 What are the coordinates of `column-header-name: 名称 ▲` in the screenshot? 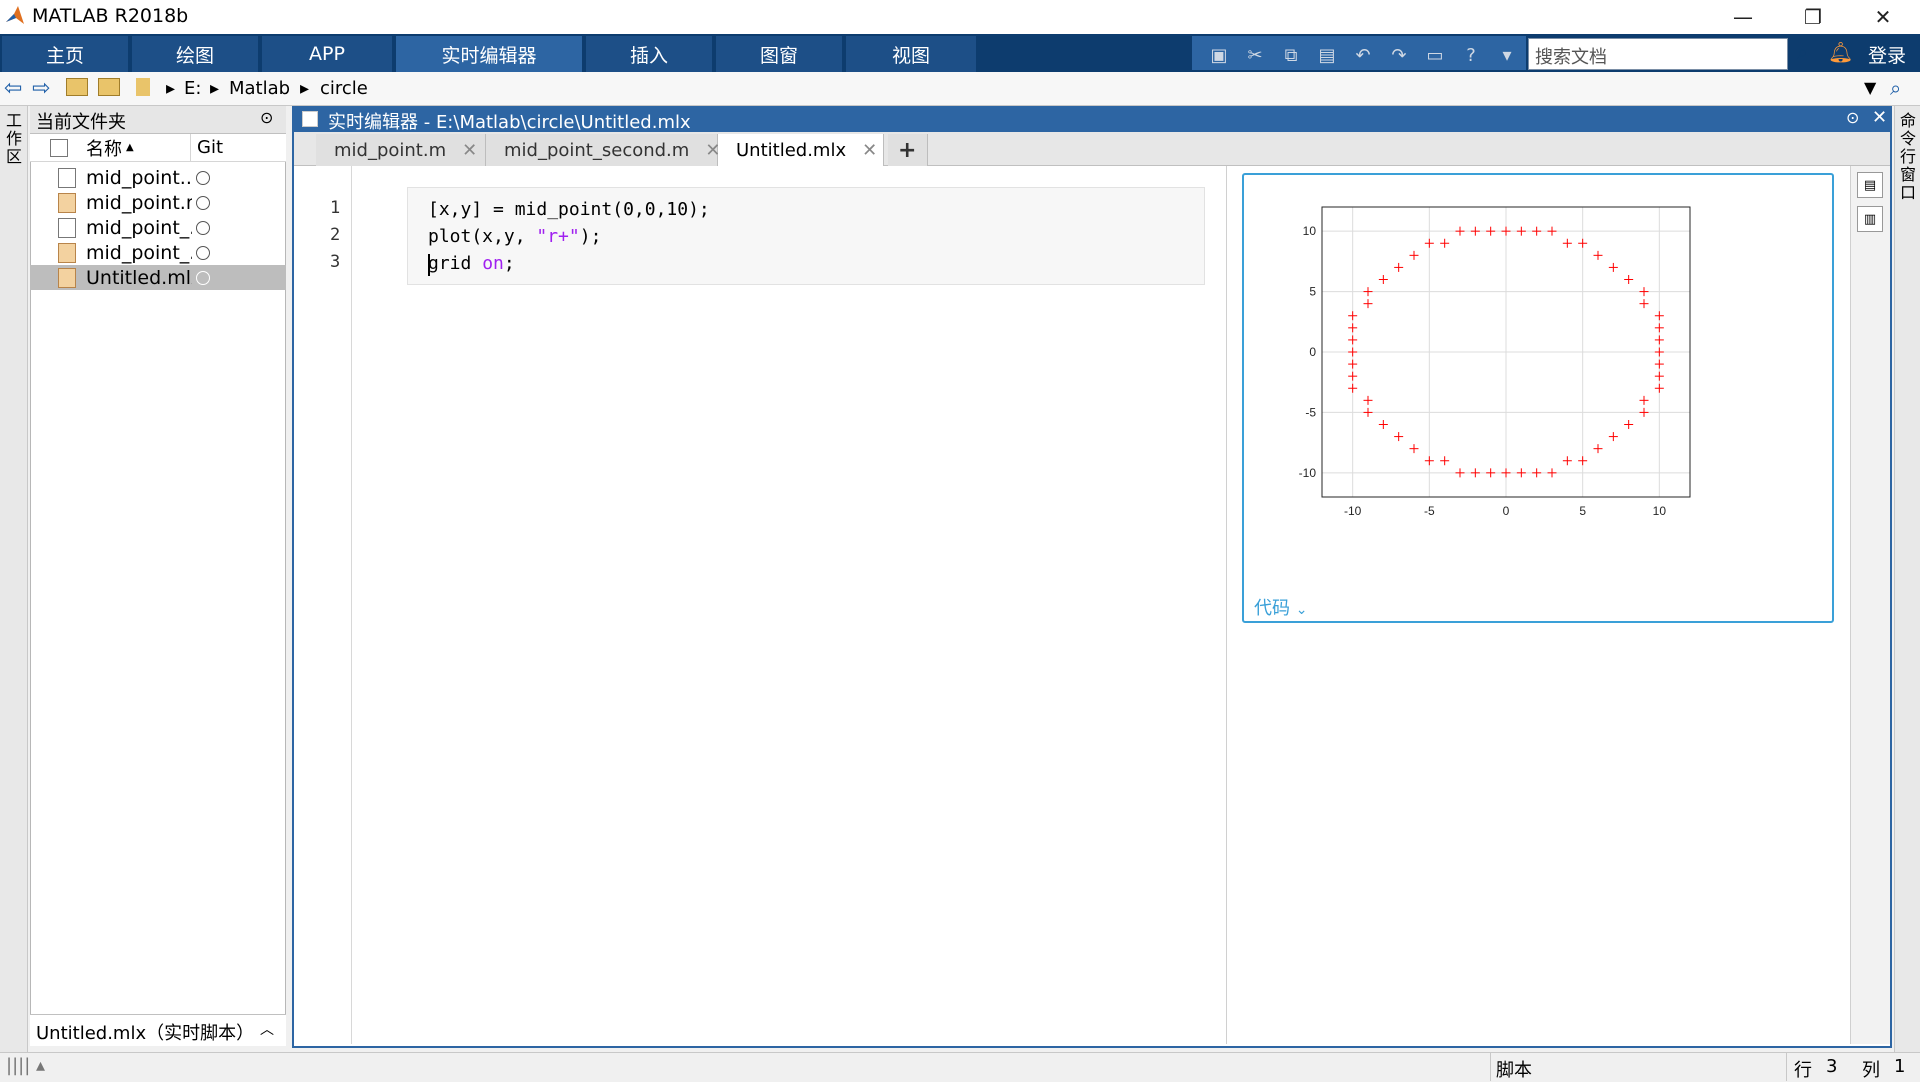 It's located at (110, 148).